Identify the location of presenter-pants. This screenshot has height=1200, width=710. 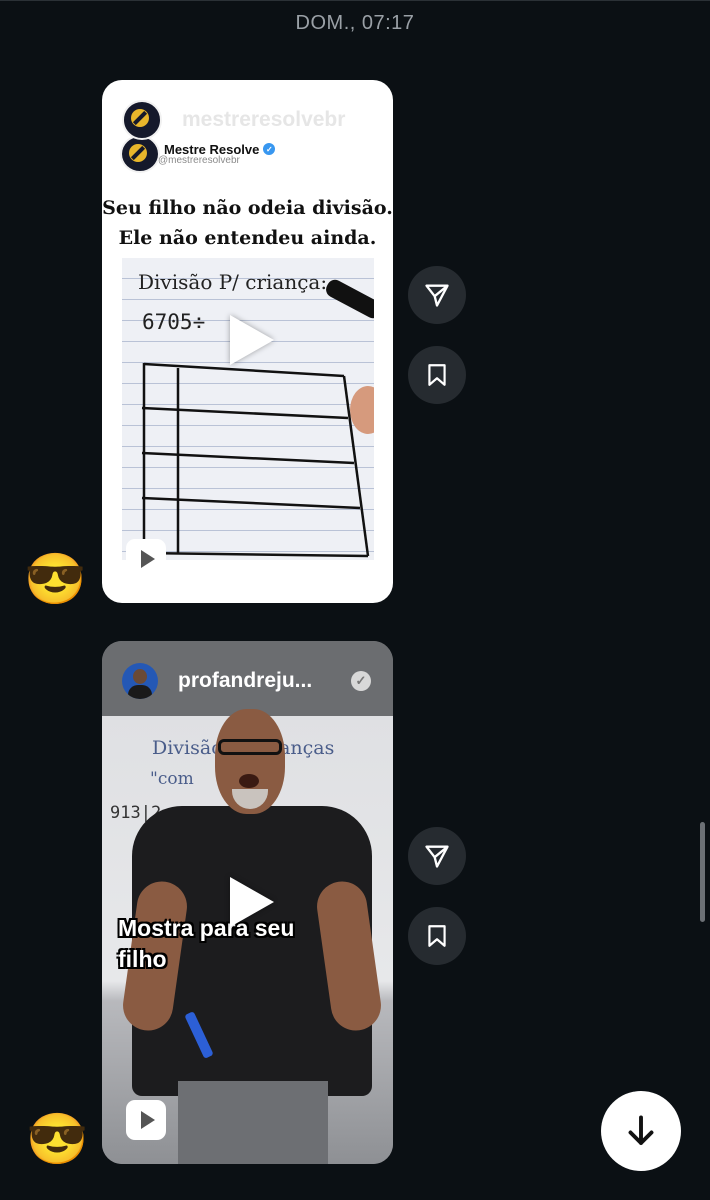
(253, 1122).